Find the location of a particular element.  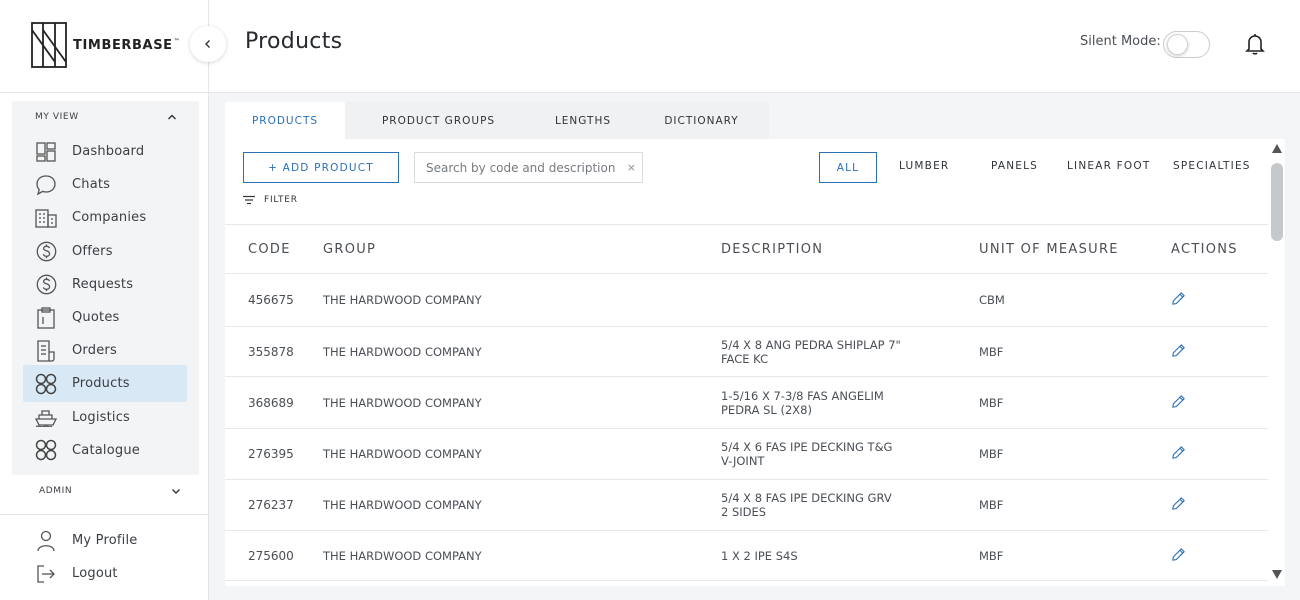

cell-description: 1-5/16 X 7-3/8 FAS ANGELIM PEDRA SL (2X8) is located at coordinates (850, 402).